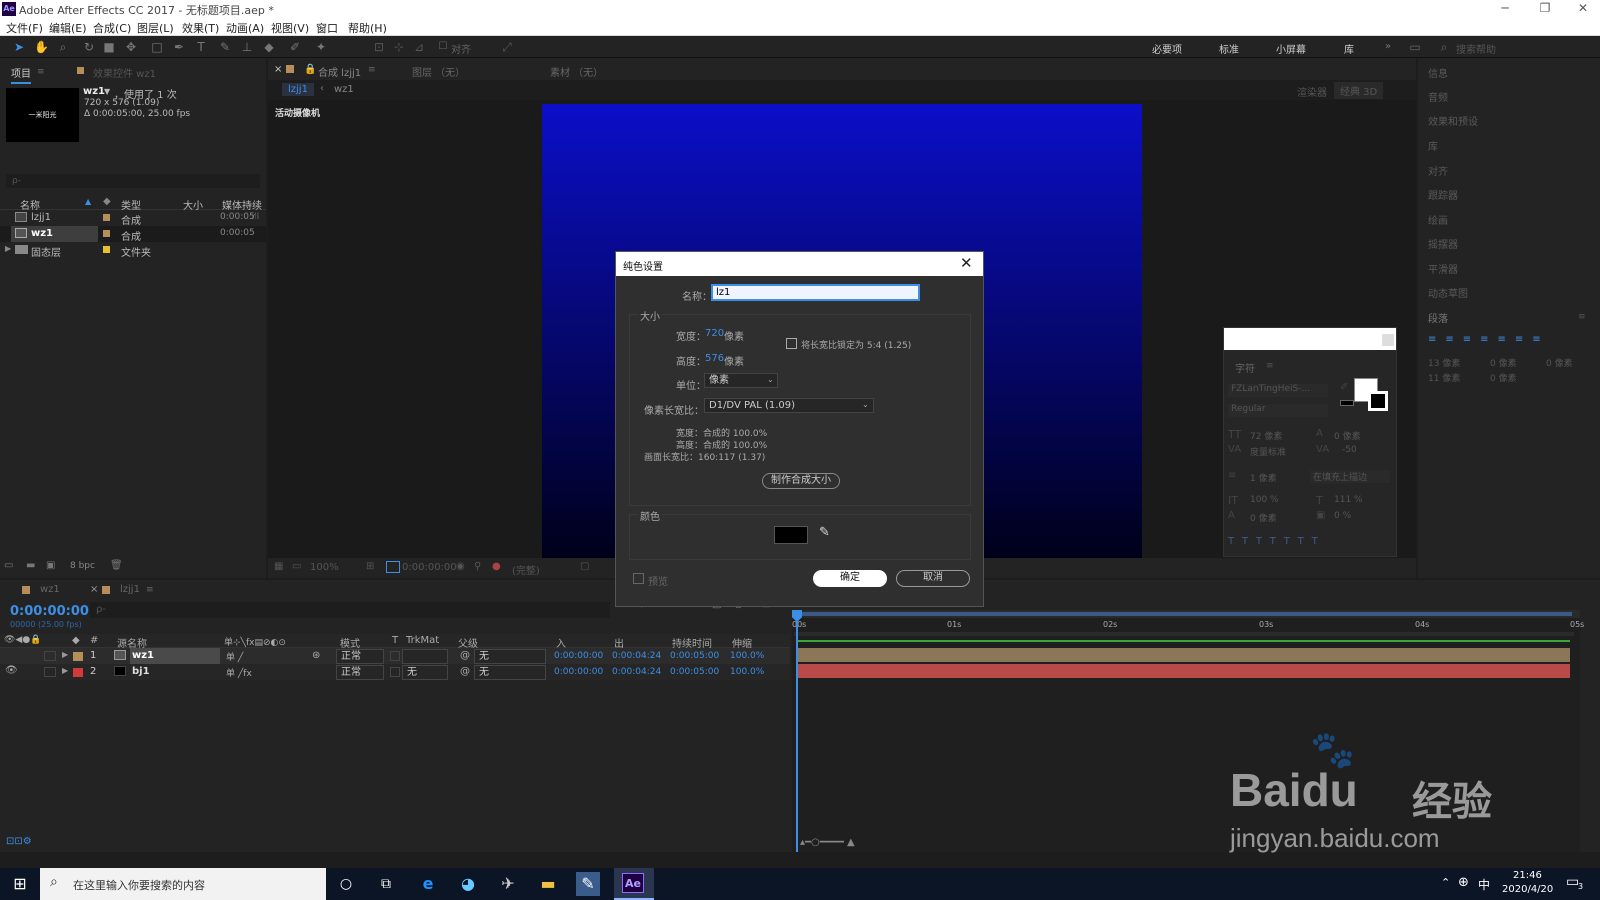  Describe the element at coordinates (386, 884) in the screenshot. I see `task-view-icon: ⧉` at that location.